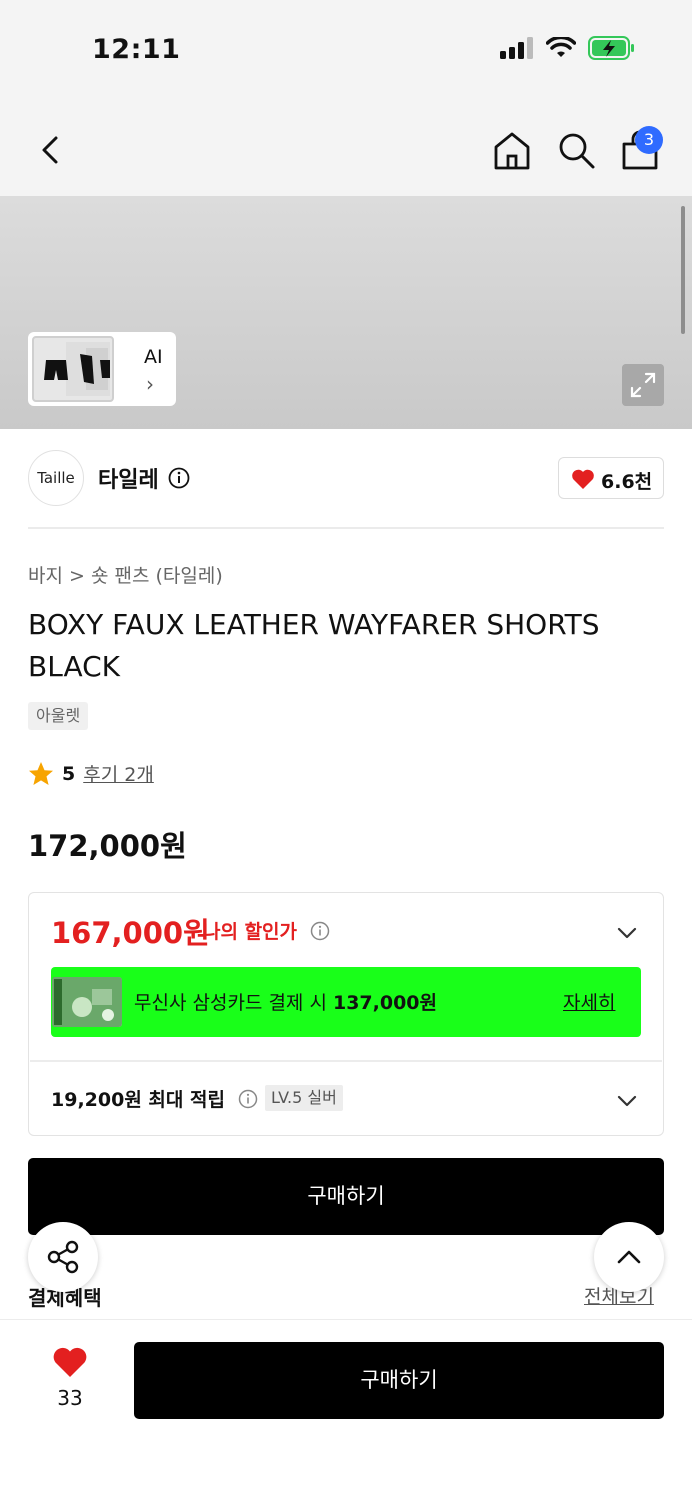 This screenshot has width=692, height=1500. Describe the element at coordinates (611, 48) in the screenshot. I see `battery-icon` at that location.